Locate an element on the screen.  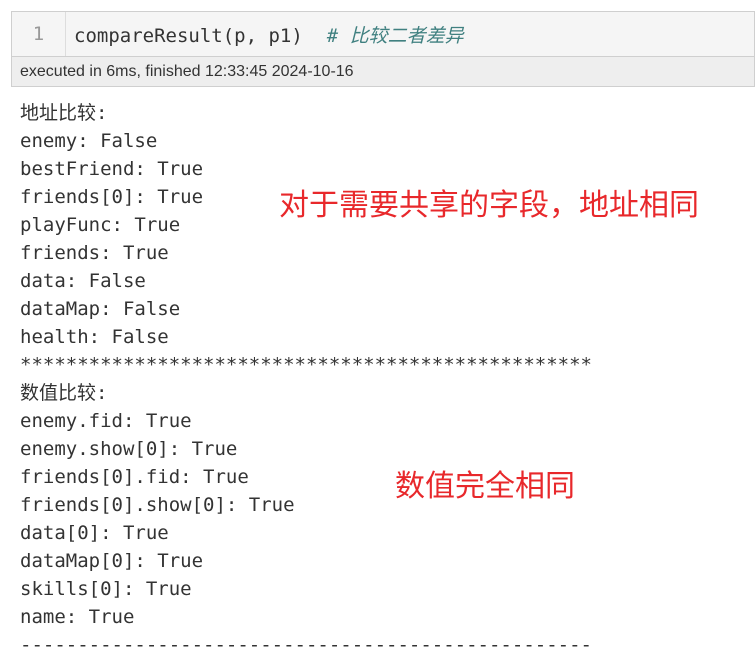
output-line: dataMap: False is located at coordinates (100, 309).